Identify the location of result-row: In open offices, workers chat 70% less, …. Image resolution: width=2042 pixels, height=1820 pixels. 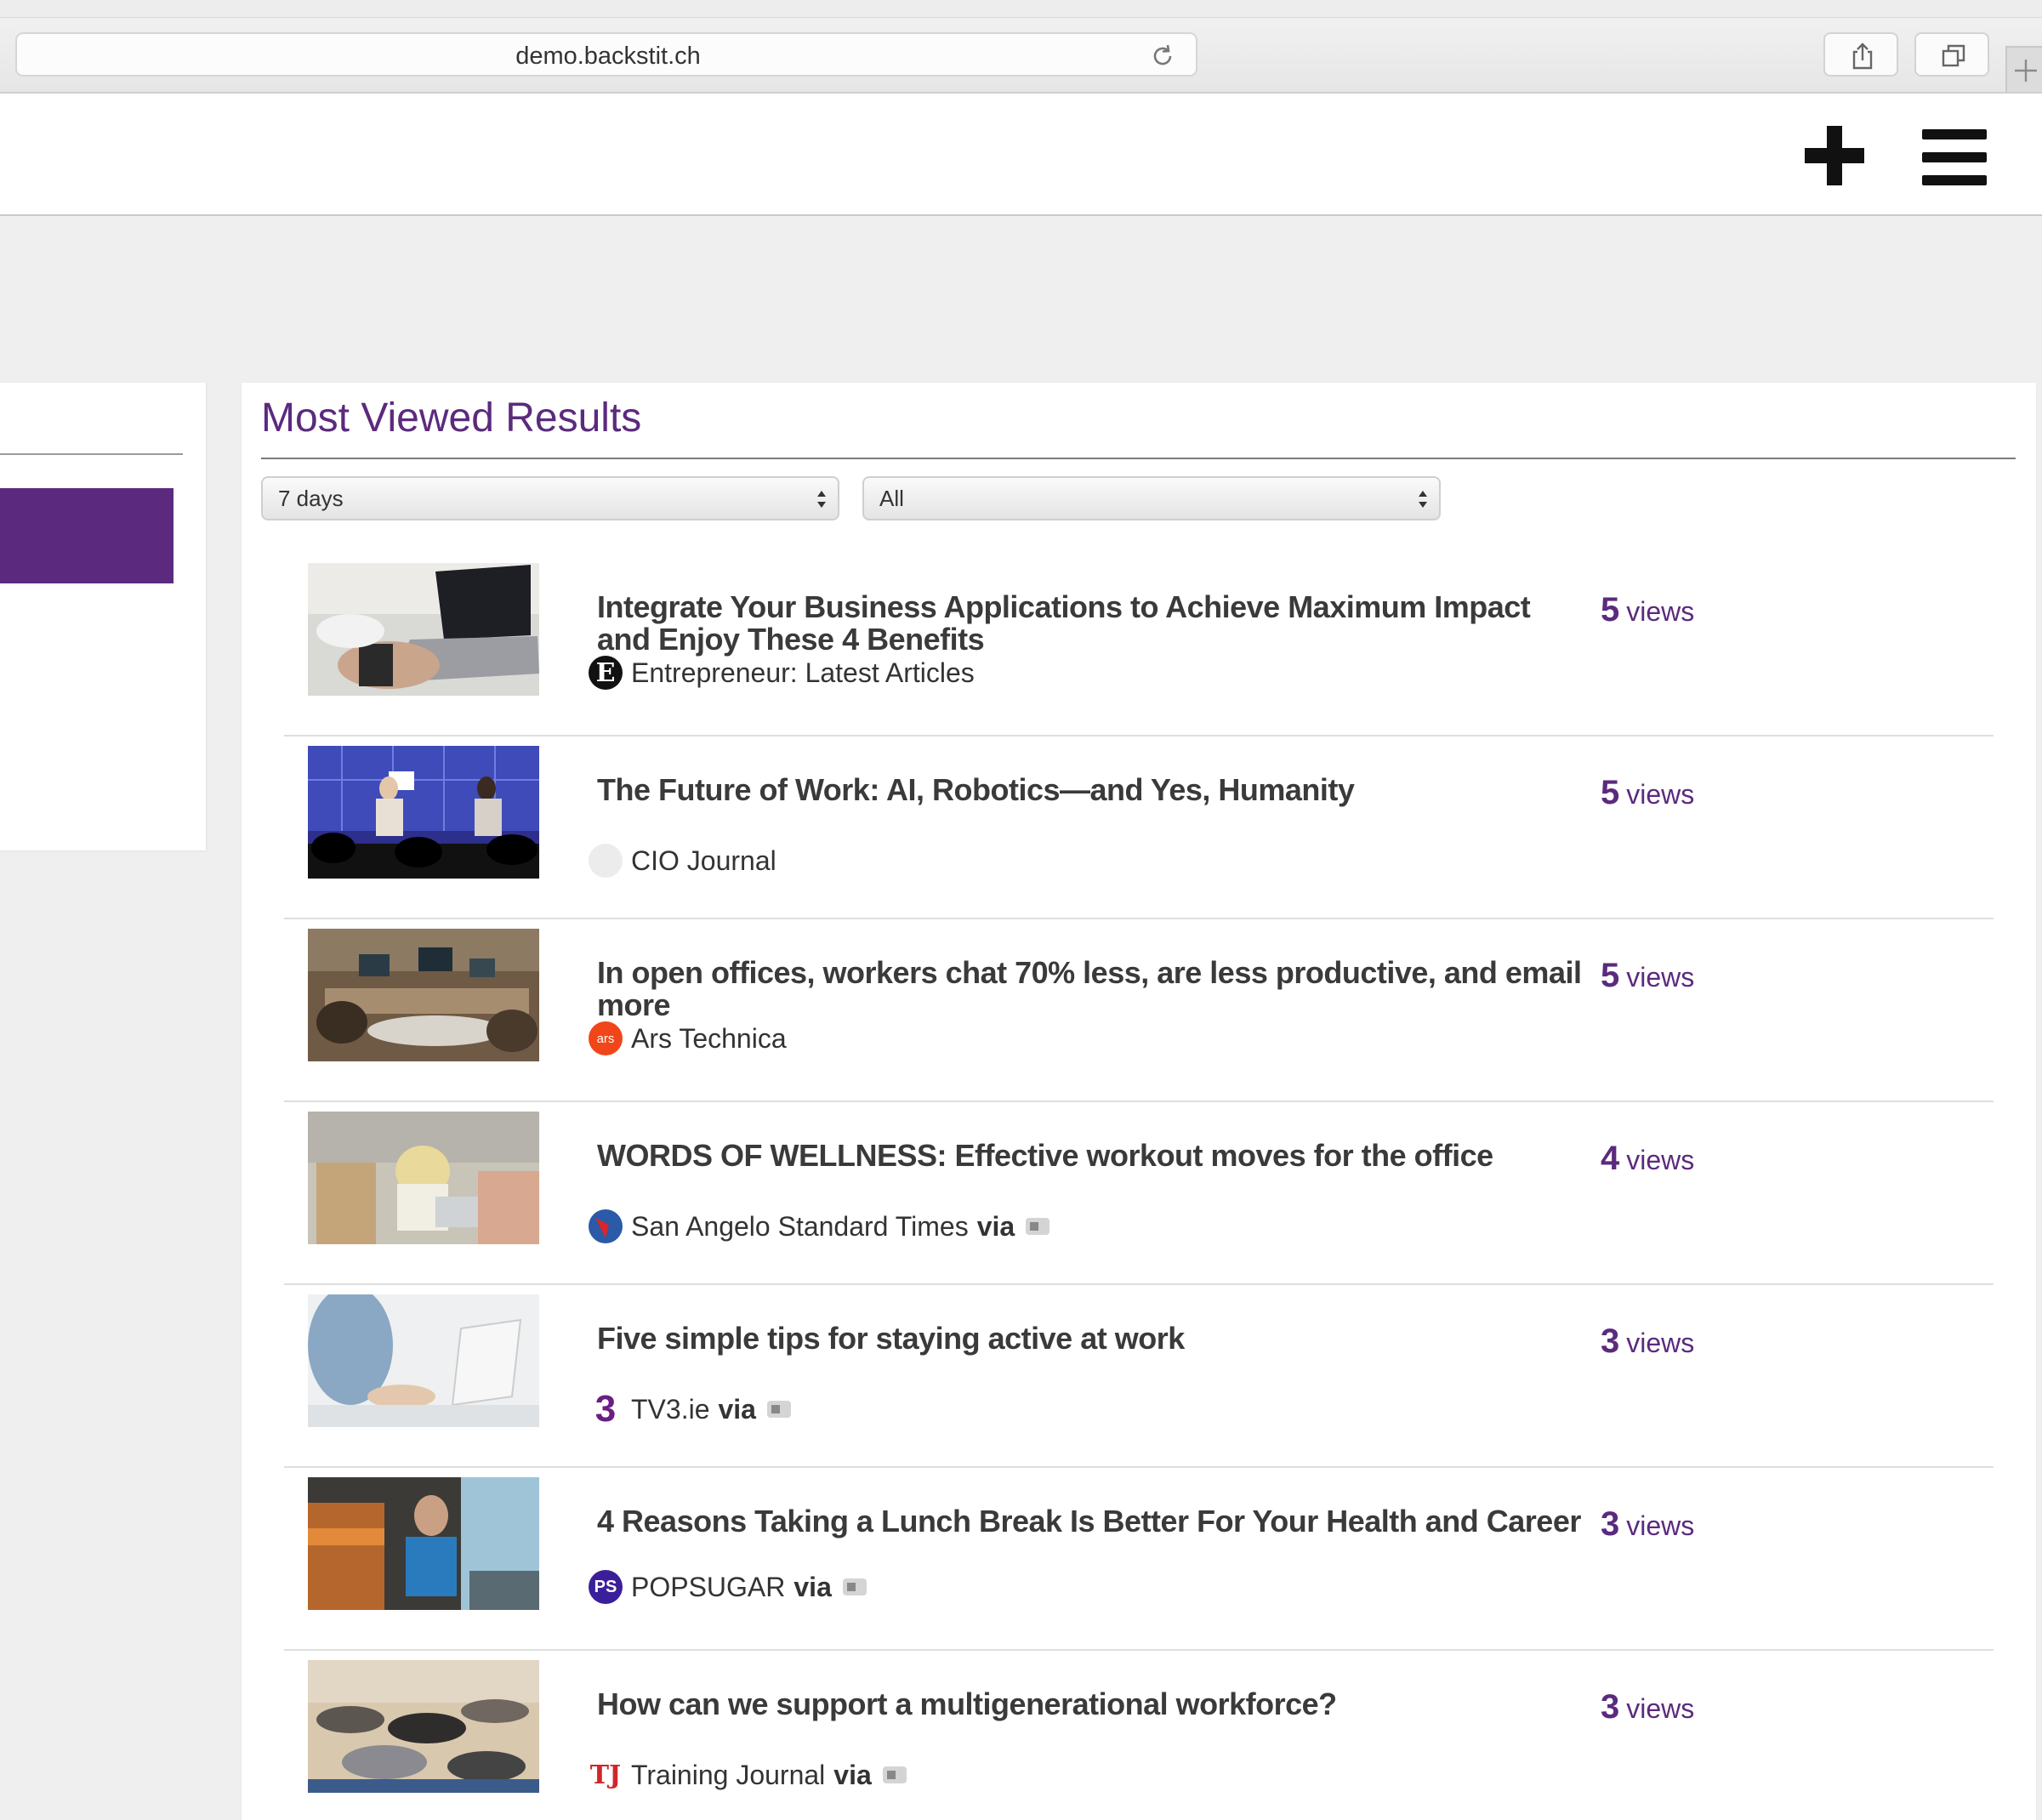
(1139, 1010).